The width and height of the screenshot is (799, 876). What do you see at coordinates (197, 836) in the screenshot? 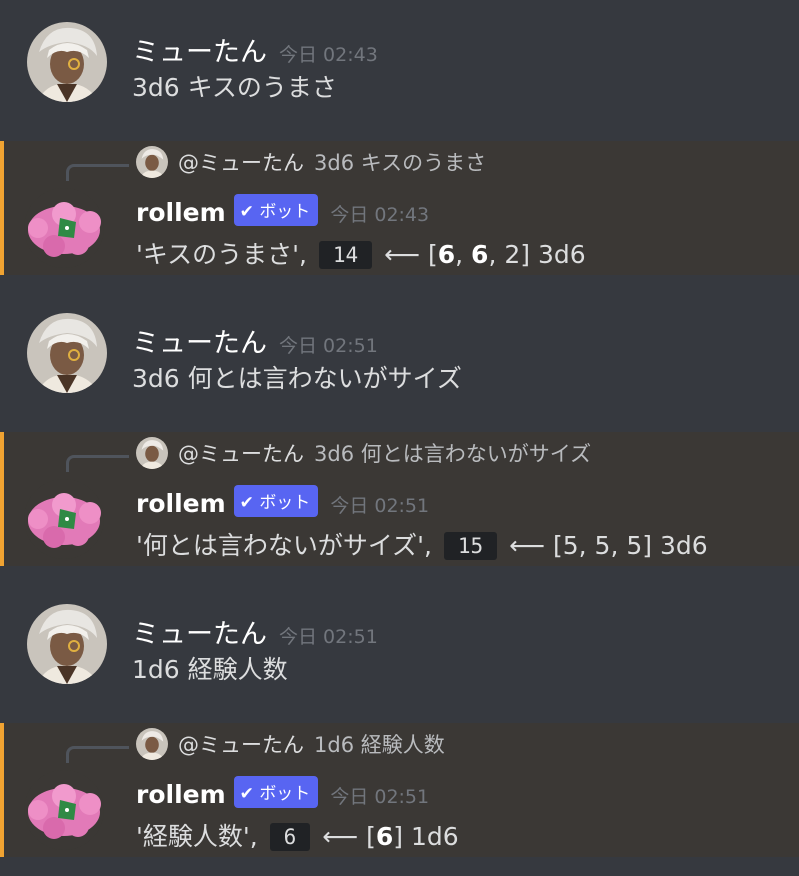
I see `roll-label: '経験人数',` at bounding box center [197, 836].